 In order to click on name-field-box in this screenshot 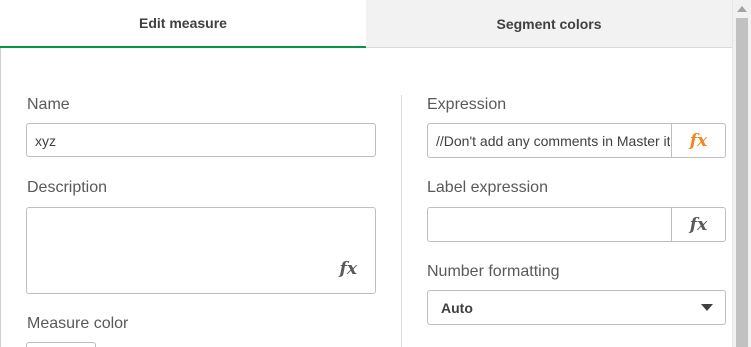, I will do `click(201, 140)`.